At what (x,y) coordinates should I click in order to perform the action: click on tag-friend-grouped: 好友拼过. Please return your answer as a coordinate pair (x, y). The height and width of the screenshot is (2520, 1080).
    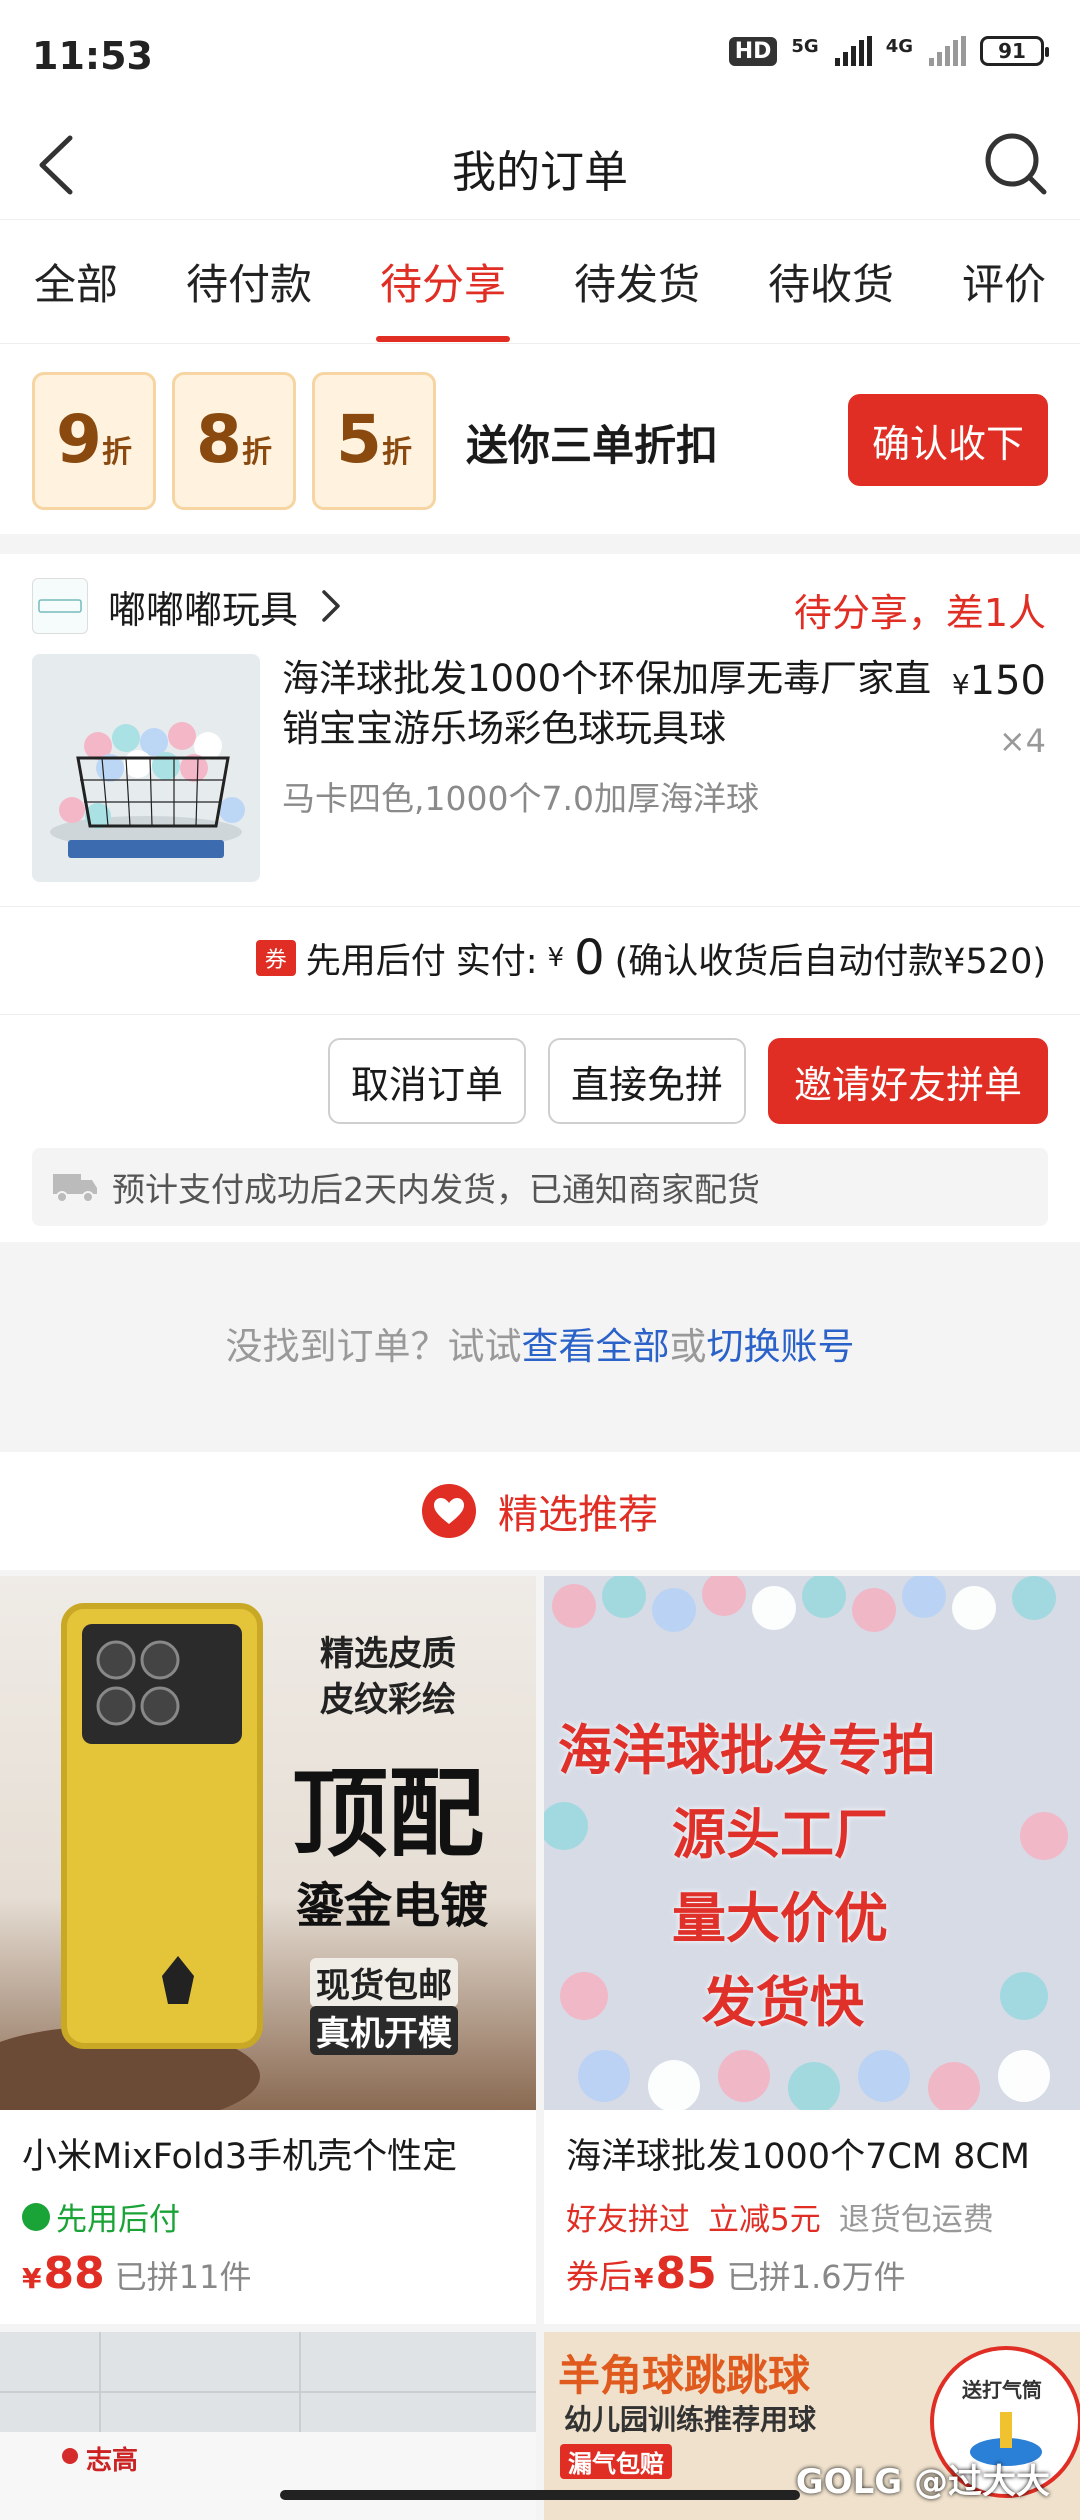
    Looking at the image, I should click on (628, 2220).